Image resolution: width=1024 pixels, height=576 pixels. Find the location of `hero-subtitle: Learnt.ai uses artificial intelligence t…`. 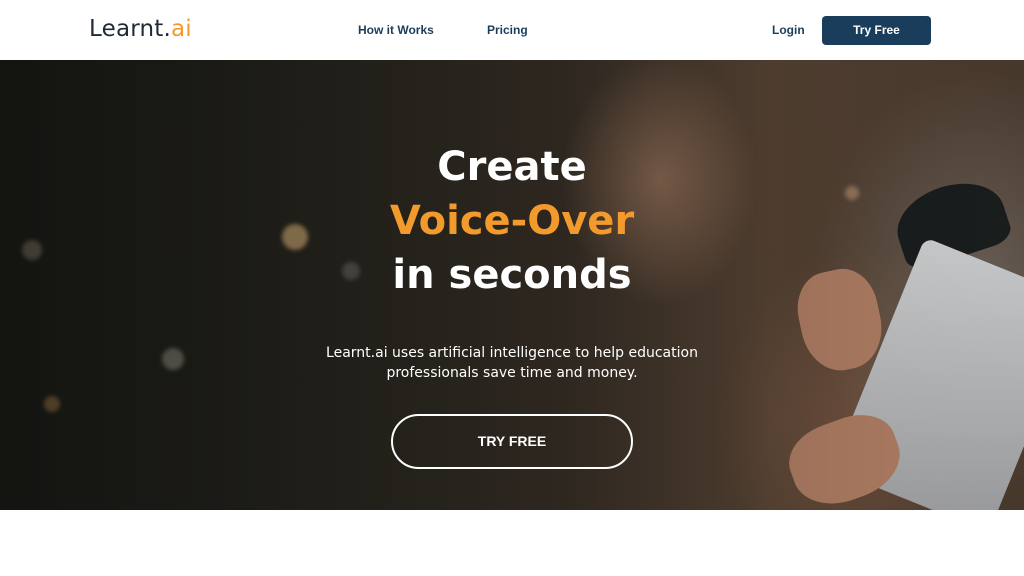

hero-subtitle: Learnt.ai uses artificial intelligence t… is located at coordinates (512, 363).